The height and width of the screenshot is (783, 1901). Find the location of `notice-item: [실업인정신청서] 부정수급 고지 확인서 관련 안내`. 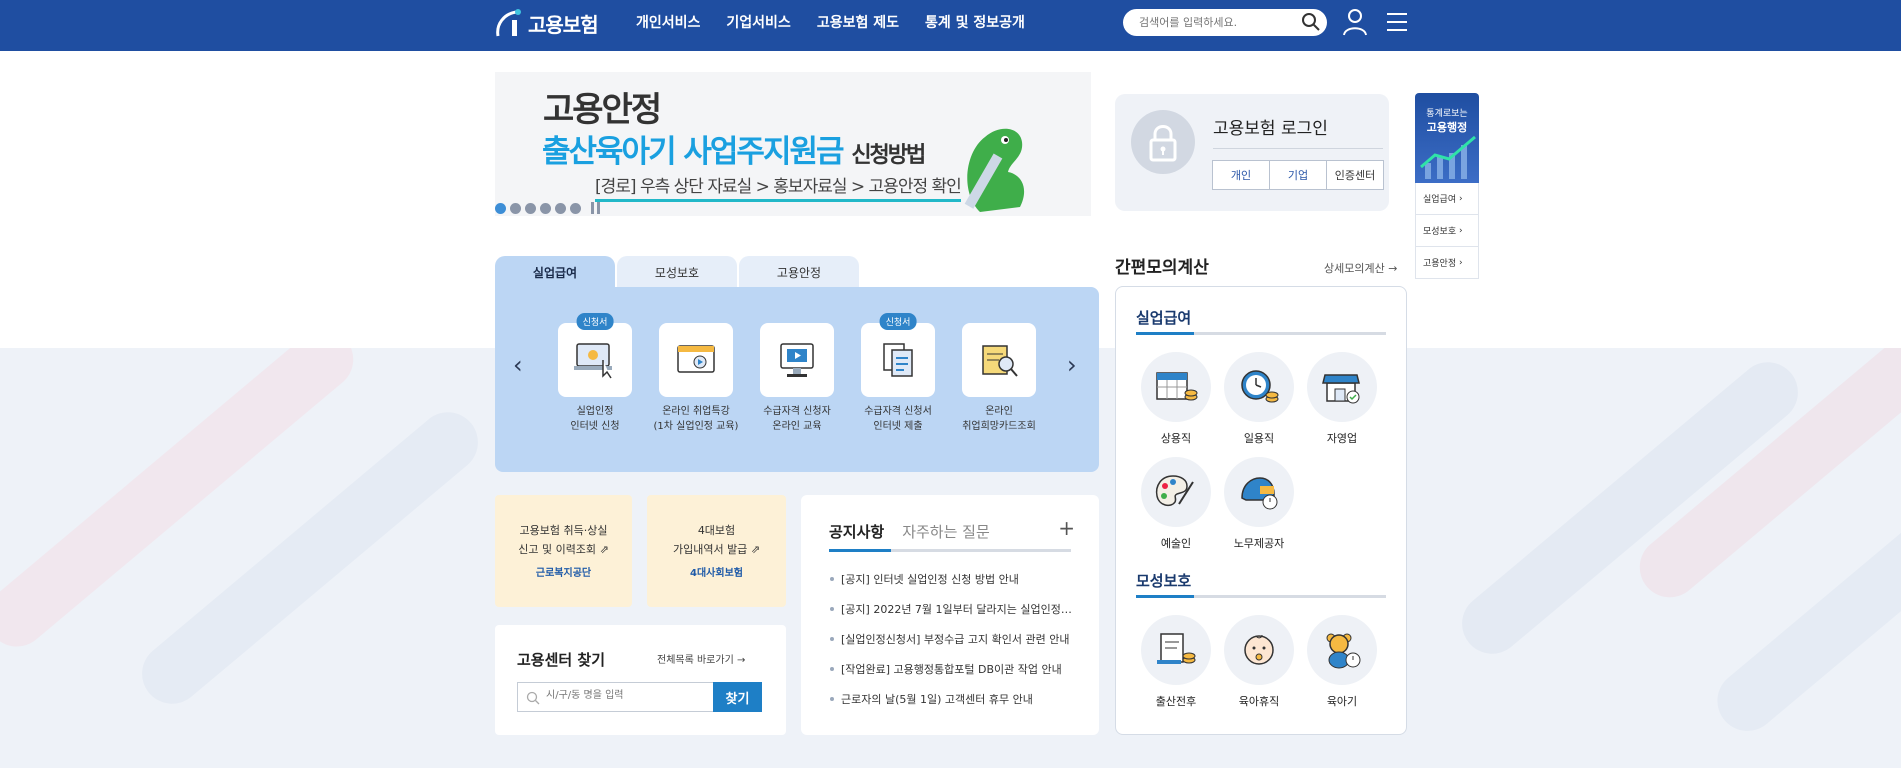

notice-item: [실업인정신청서] 부정수급 고지 확인서 관련 안내 is located at coordinates (952, 646).